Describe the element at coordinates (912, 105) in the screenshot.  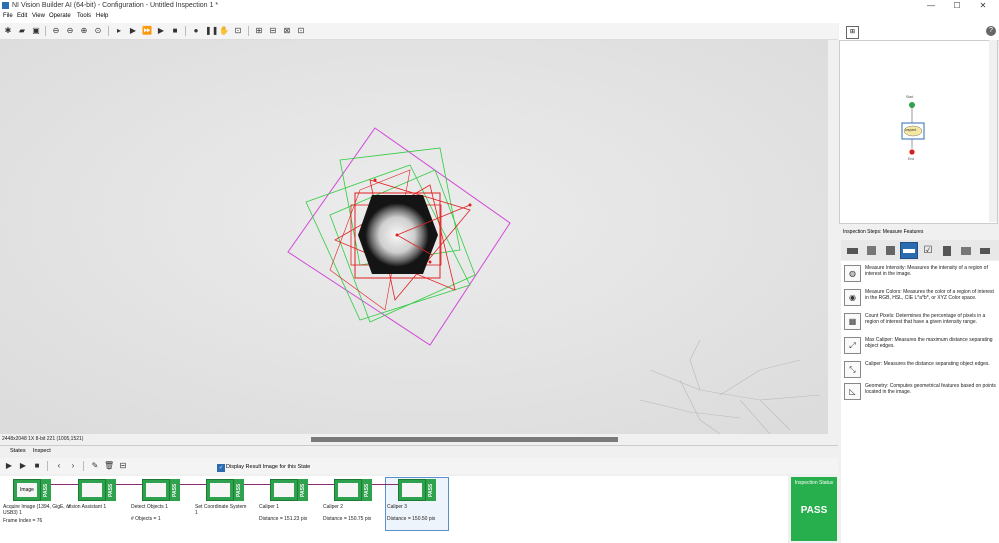
I see `start-node` at that location.